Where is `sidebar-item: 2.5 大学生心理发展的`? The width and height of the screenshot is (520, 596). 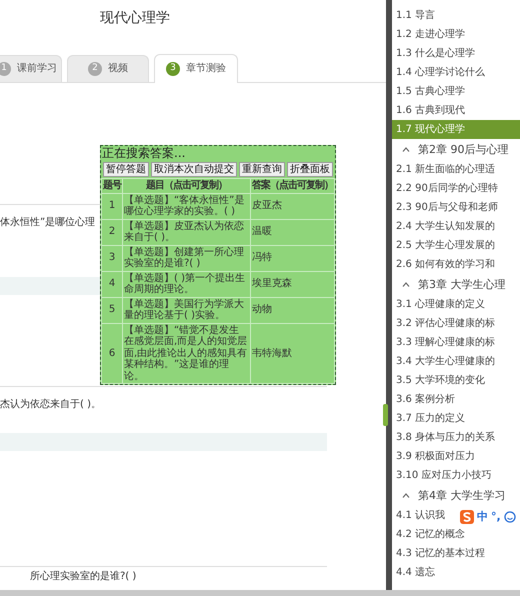
sidebar-item: 2.5 大学生心理发展的 is located at coordinates (445, 245).